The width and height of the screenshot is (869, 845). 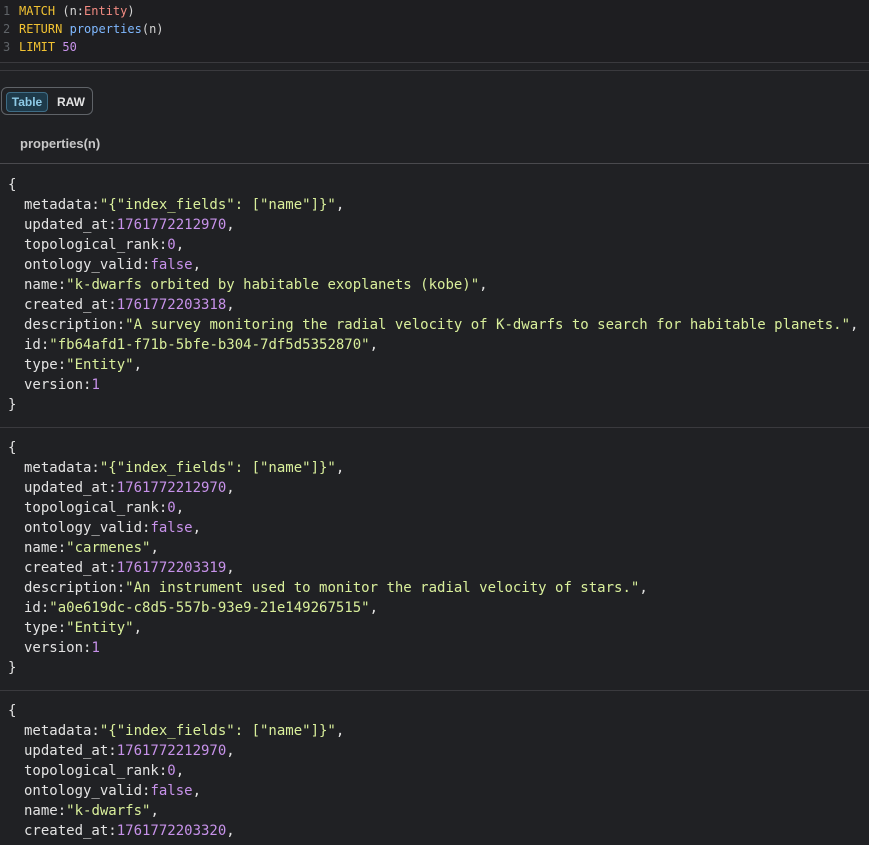 What do you see at coordinates (37, 11) in the screenshot?
I see `keyword-match: MATCH` at bounding box center [37, 11].